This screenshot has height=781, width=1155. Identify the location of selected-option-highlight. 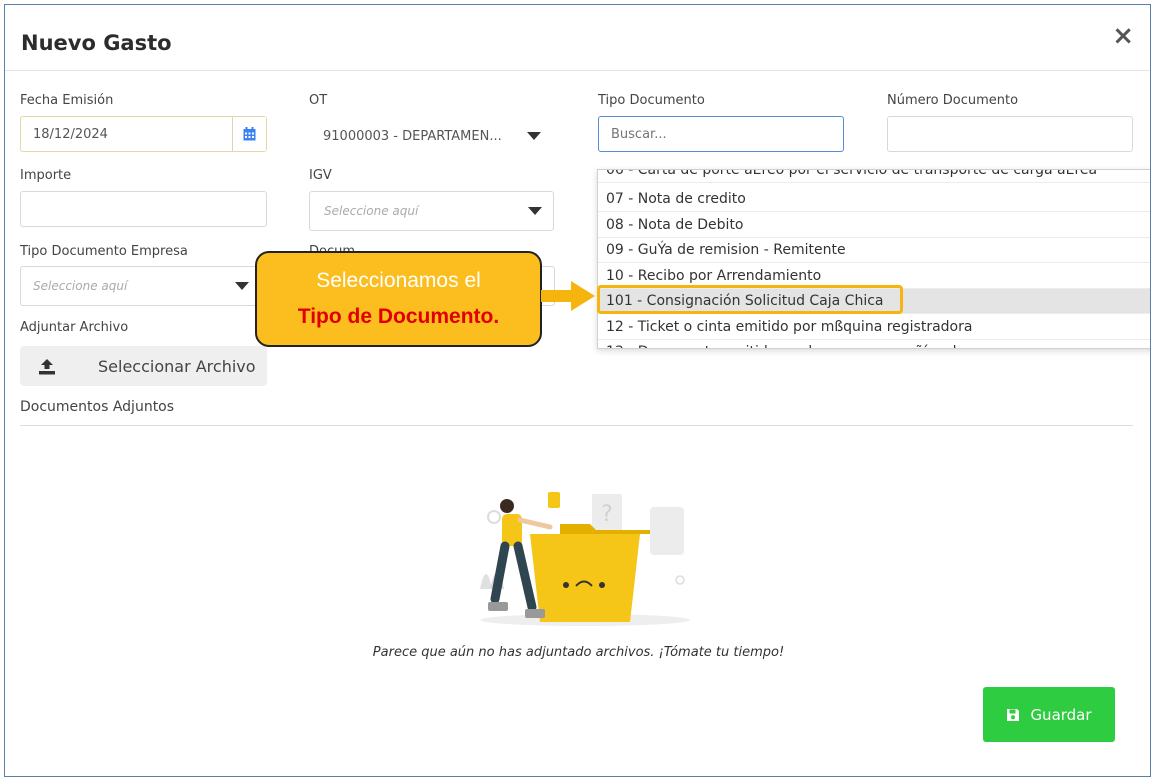
(750, 299).